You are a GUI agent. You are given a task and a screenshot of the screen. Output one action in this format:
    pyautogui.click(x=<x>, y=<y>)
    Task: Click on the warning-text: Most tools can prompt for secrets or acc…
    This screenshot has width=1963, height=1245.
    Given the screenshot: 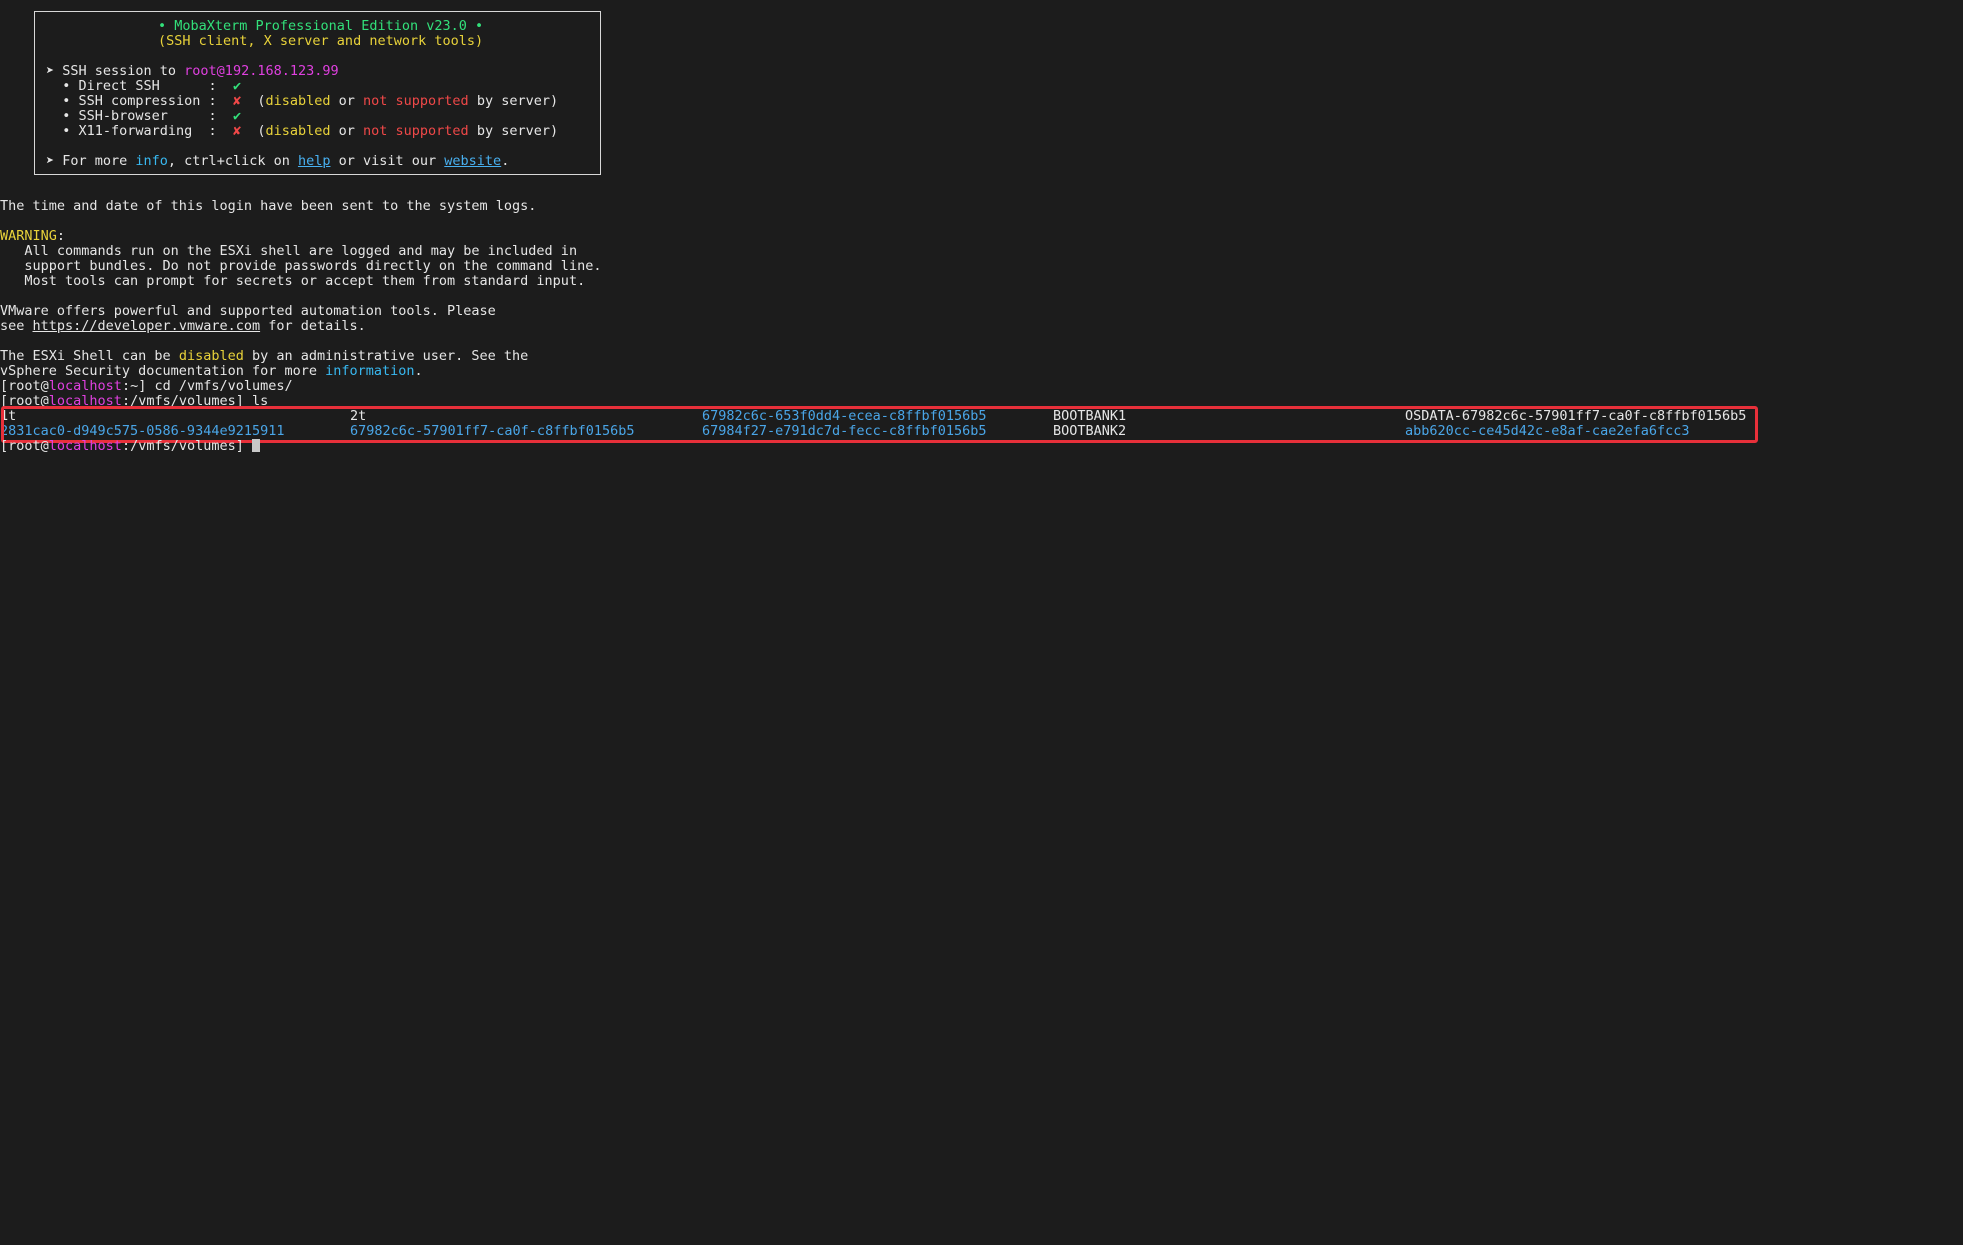 What is the action you would take?
    pyautogui.click(x=293, y=281)
    